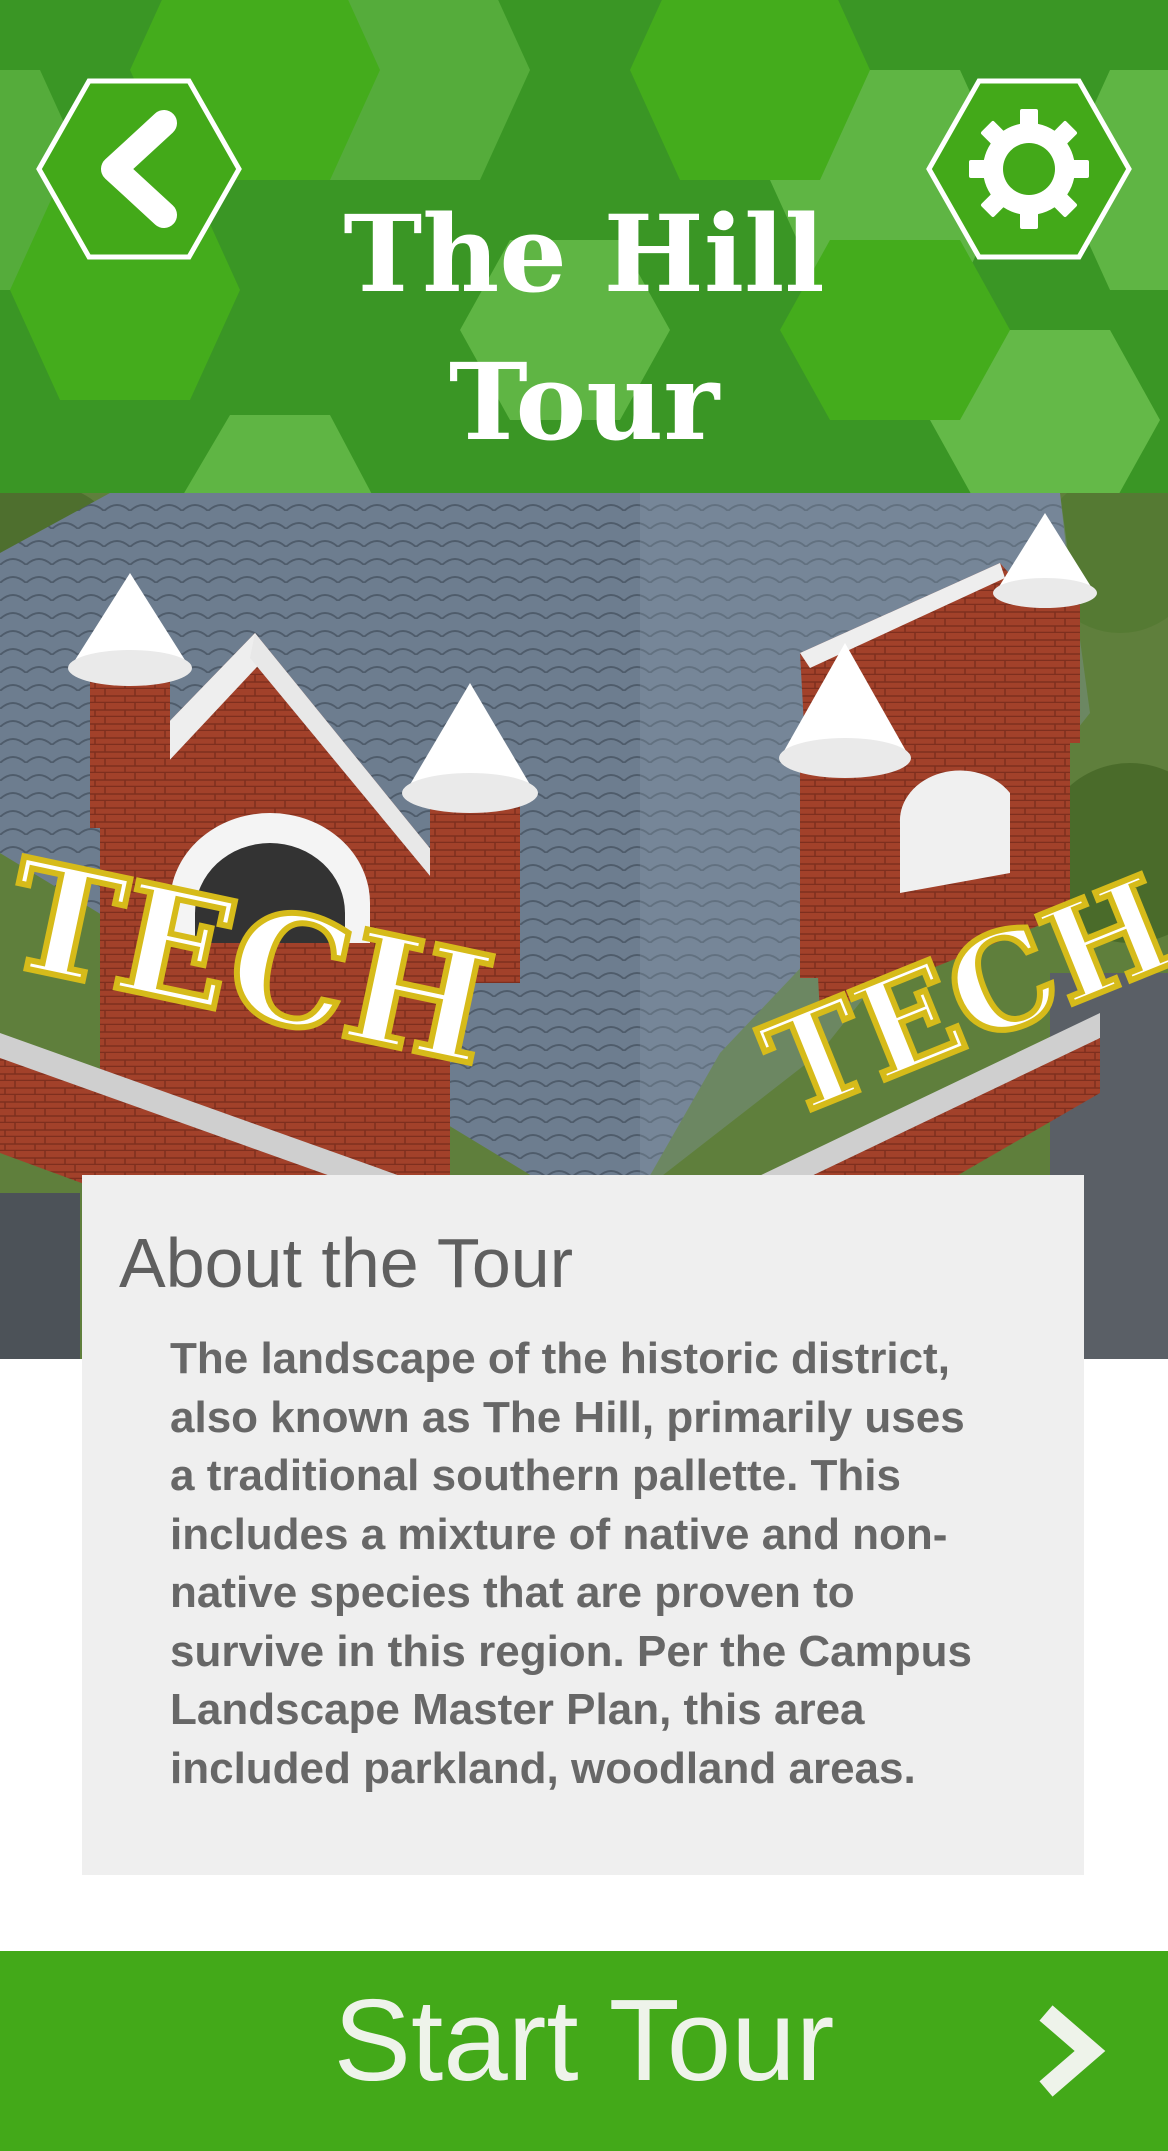 The height and width of the screenshot is (2151, 1168). I want to click on settings-button, so click(1029, 169).